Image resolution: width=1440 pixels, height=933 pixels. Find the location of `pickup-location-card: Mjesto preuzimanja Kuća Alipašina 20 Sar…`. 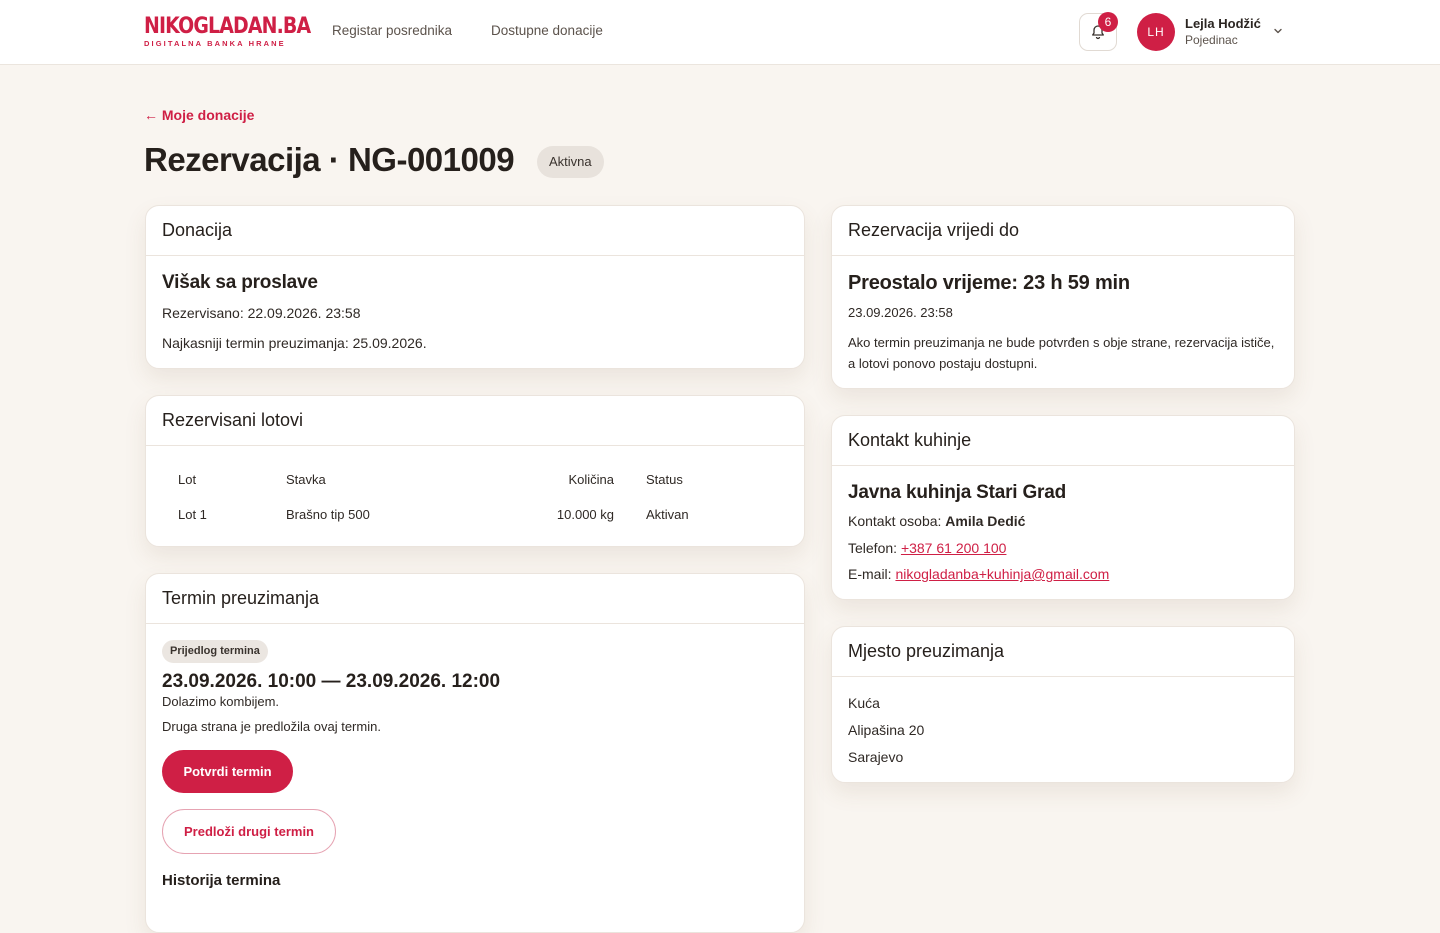

pickup-location-card: Mjesto preuzimanja Kuća Alipašina 20 Sar… is located at coordinates (1063, 704).